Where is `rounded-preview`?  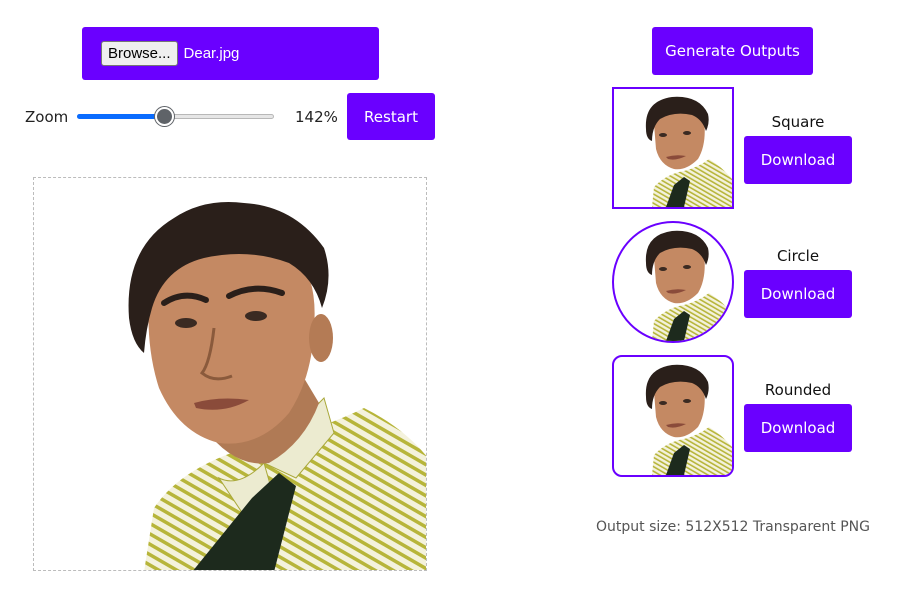 rounded-preview is located at coordinates (673, 416).